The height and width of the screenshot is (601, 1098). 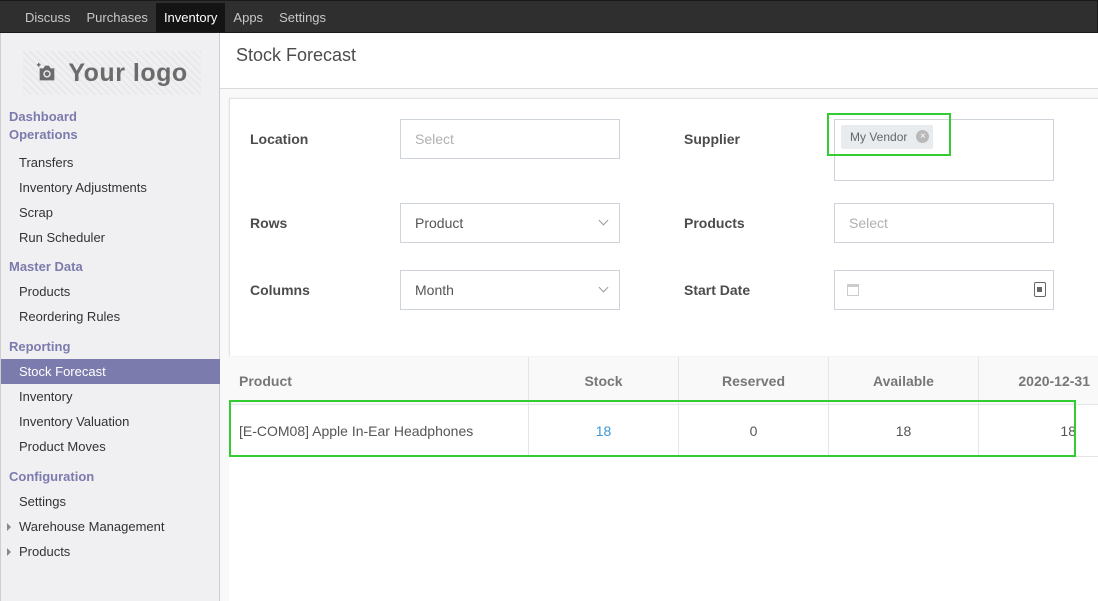 I want to click on sidebar-item-reordering-rules: Reordering Rules, so click(x=110, y=316).